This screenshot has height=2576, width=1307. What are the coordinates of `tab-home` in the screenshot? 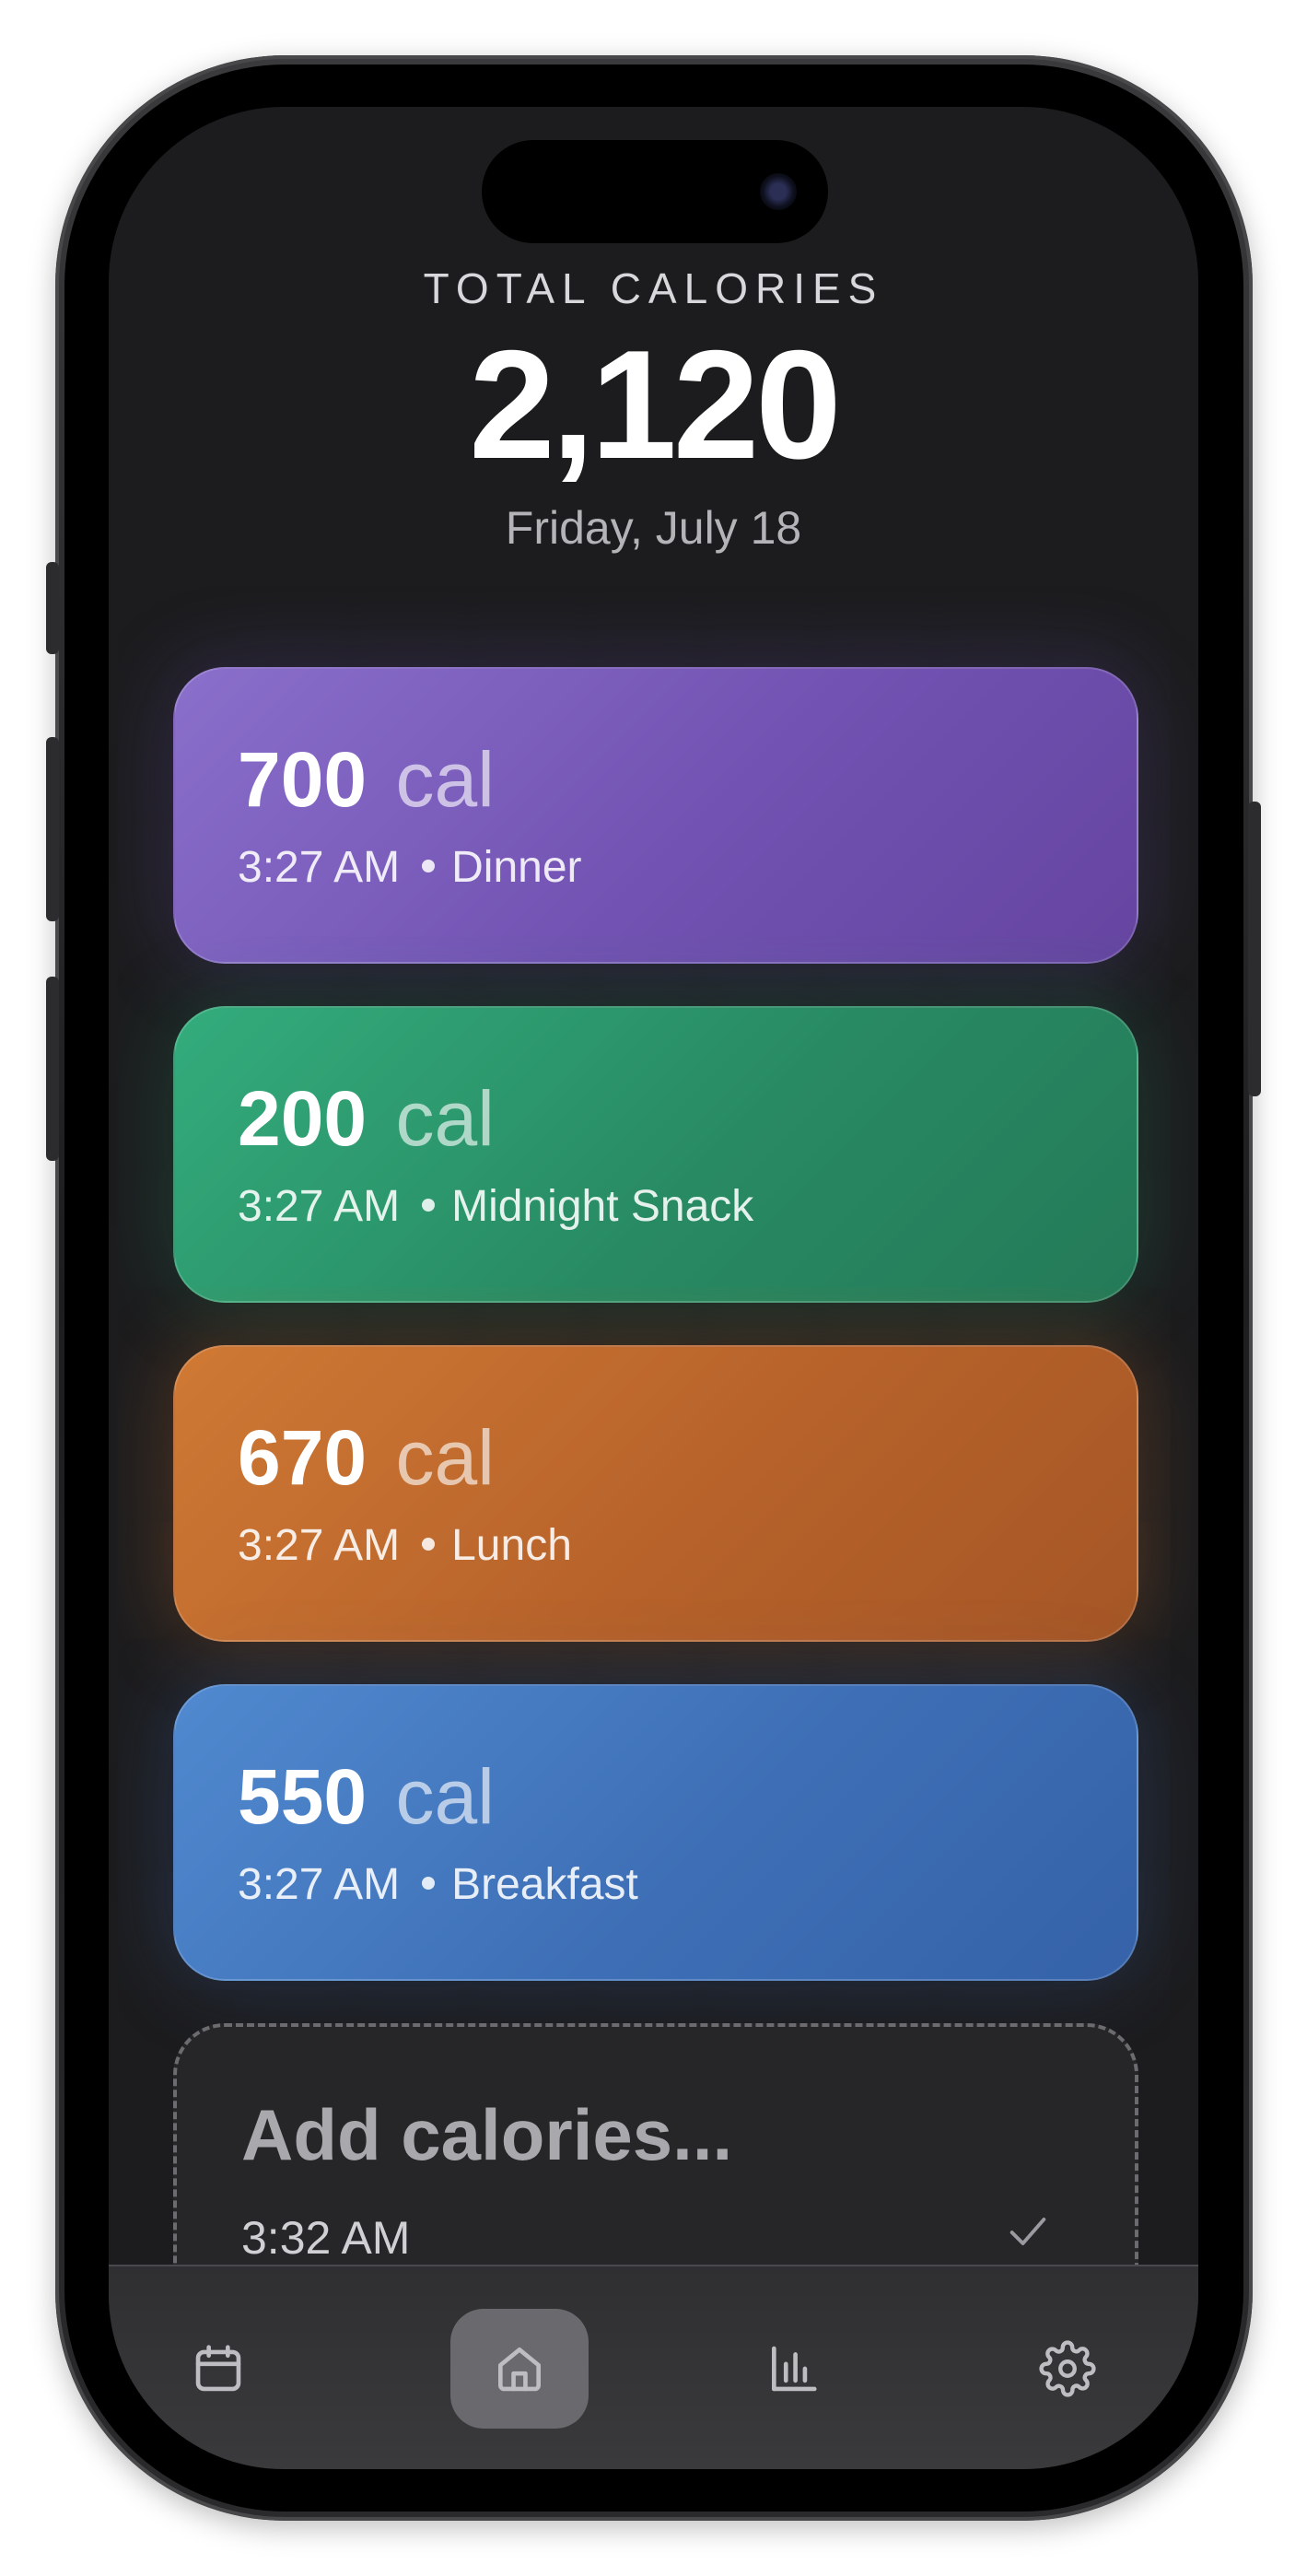 It's located at (520, 2369).